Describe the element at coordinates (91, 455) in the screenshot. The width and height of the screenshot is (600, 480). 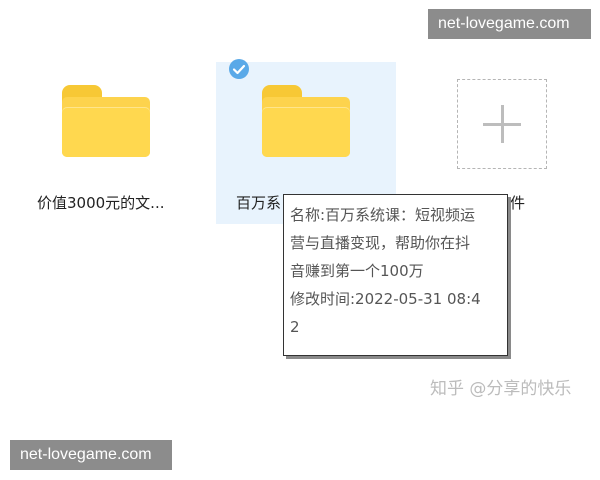
I see `watermark-bottom: net-lovegame.com` at that location.